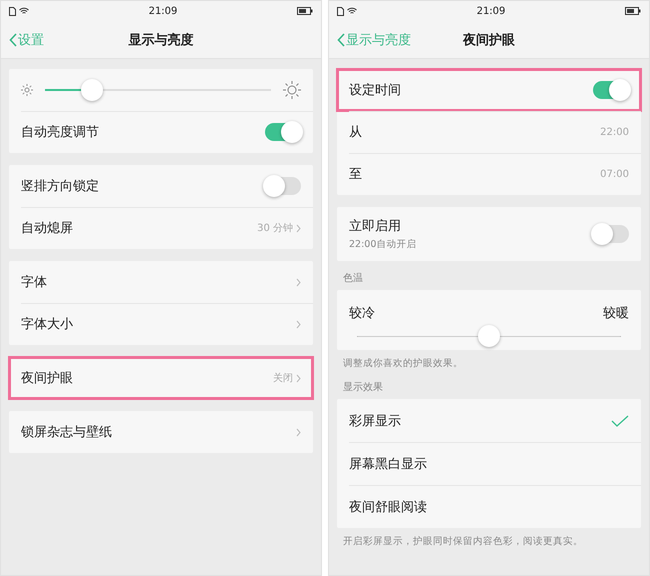 This screenshot has width=650, height=576. I want to click on settings-row: 自动熄屏 30 分钟, so click(161, 228).